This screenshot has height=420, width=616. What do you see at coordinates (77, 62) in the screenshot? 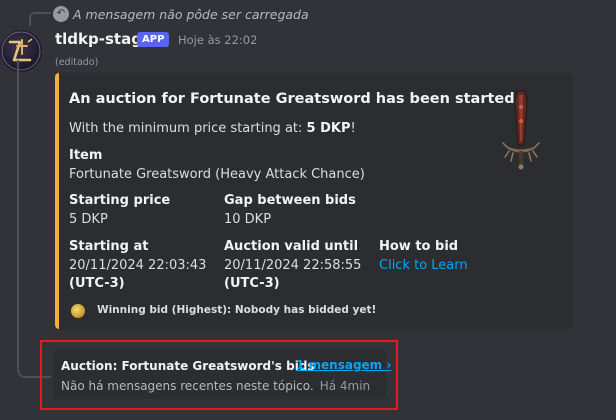
I see `edited-label: (editado)` at bounding box center [77, 62].